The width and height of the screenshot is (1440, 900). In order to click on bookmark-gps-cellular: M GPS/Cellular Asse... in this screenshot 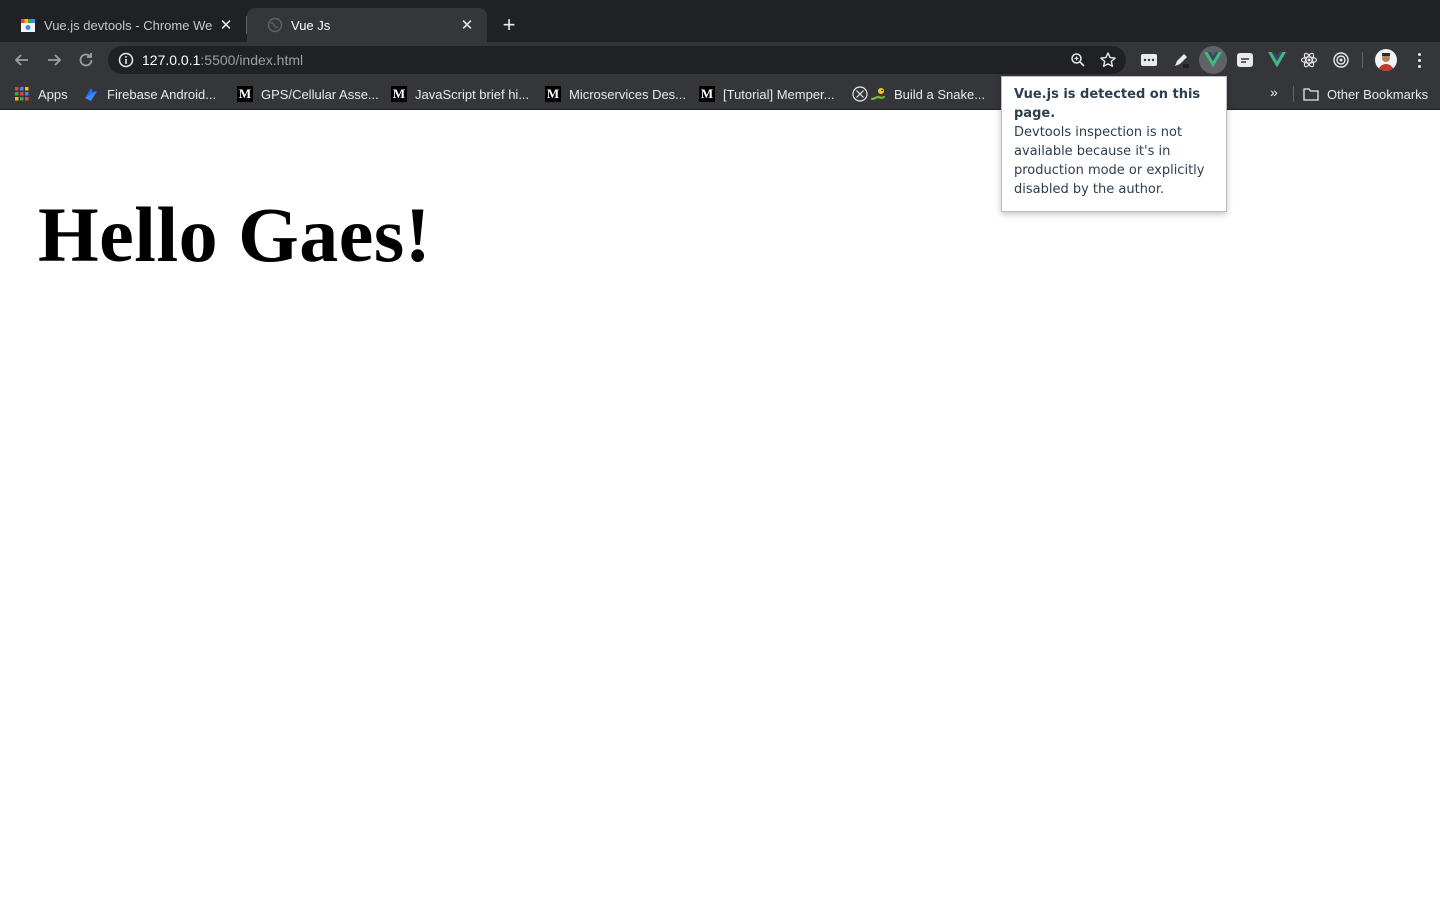, I will do `click(308, 94)`.